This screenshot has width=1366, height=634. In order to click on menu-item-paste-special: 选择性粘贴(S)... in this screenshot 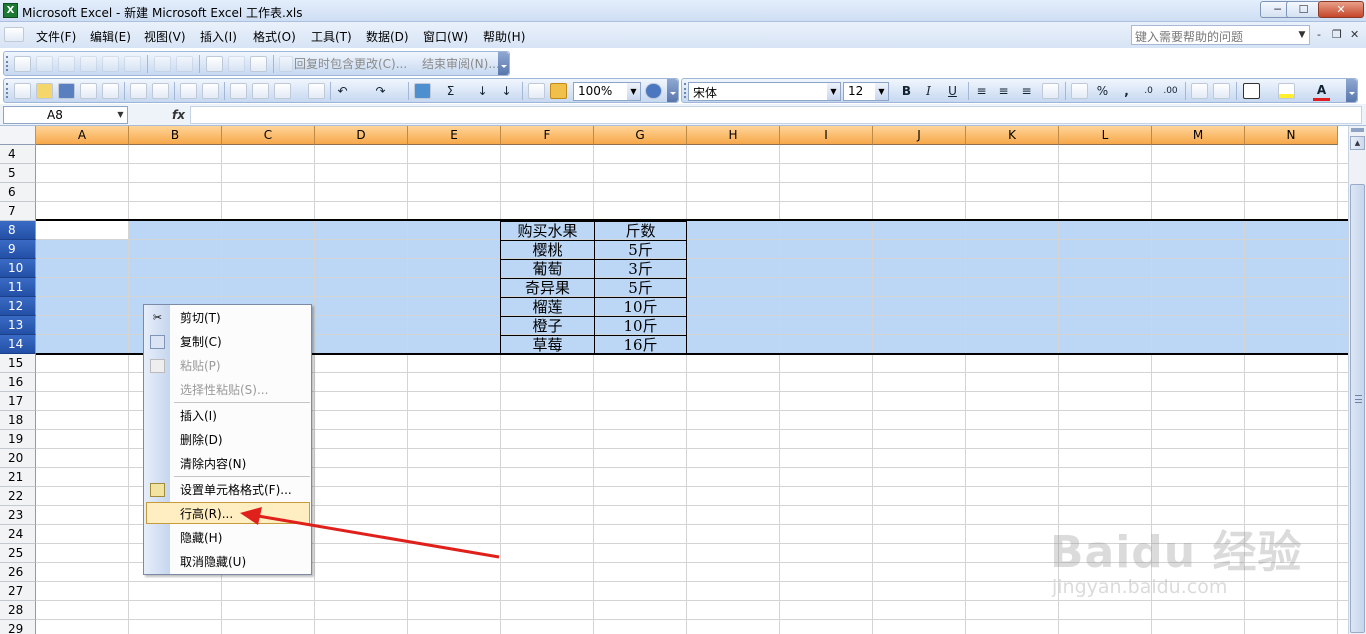, I will do `click(224, 390)`.